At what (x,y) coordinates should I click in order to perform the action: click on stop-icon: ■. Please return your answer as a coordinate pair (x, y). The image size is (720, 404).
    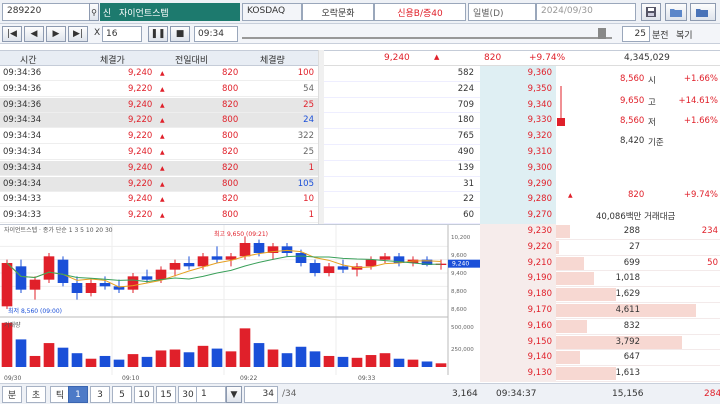
    Looking at the image, I should click on (180, 34).